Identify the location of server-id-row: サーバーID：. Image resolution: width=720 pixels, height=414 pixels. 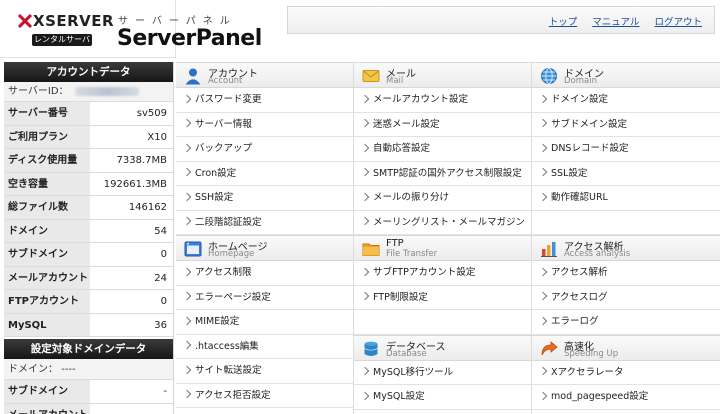
(88, 92).